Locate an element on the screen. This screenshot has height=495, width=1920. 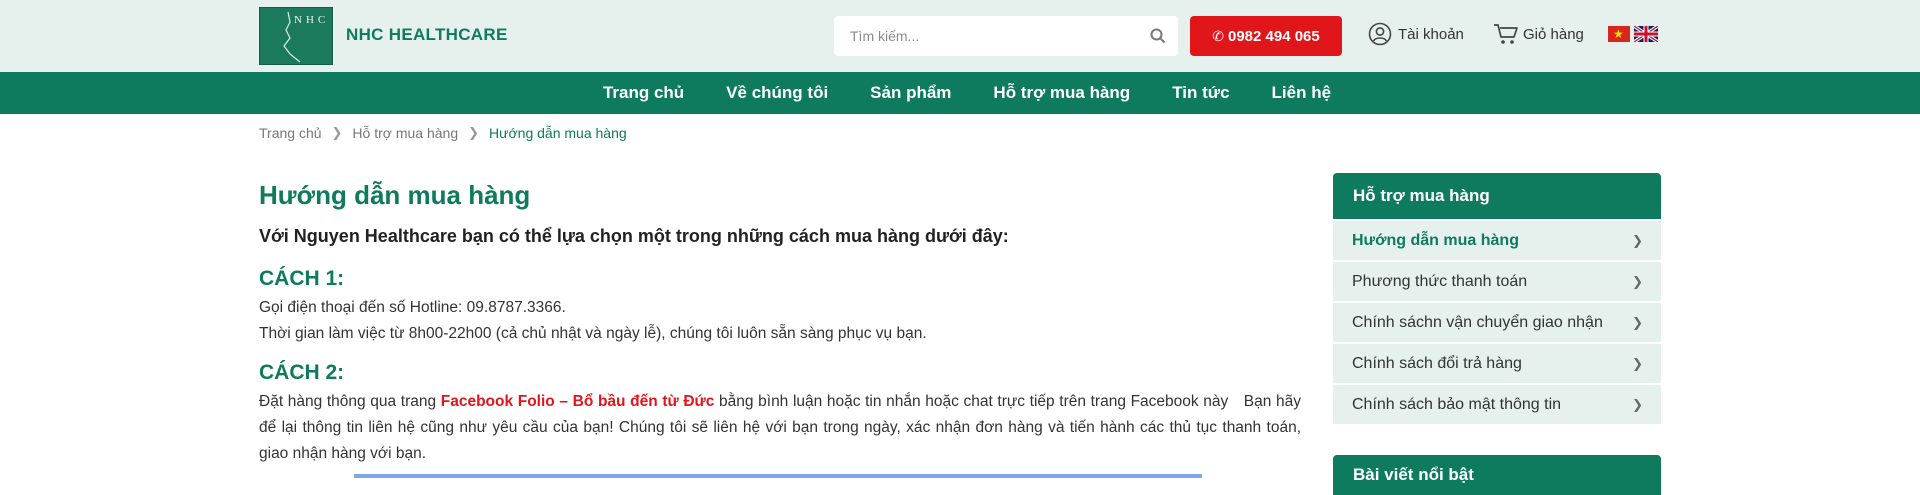
facebook-page-link: Facebook Folio – Bổ bầu đến từ Đức is located at coordinates (578, 401).